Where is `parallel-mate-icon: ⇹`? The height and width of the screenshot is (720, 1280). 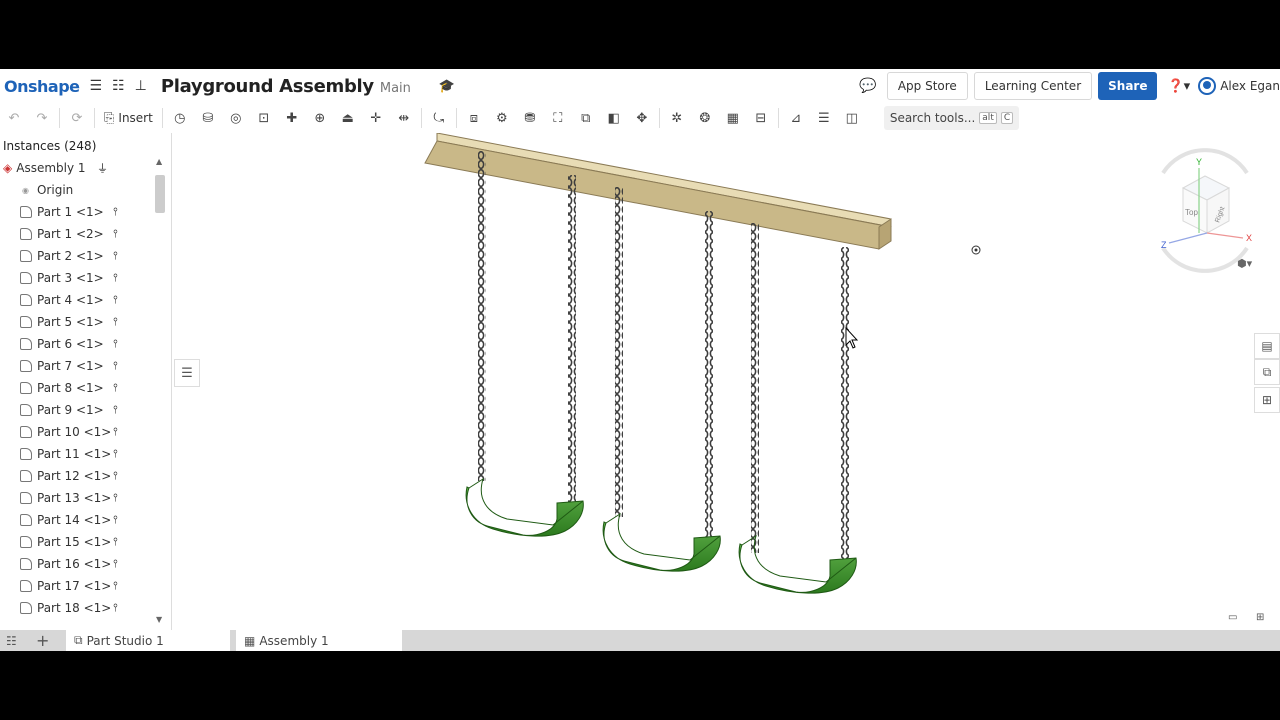 parallel-mate-icon: ⇹ is located at coordinates (404, 118).